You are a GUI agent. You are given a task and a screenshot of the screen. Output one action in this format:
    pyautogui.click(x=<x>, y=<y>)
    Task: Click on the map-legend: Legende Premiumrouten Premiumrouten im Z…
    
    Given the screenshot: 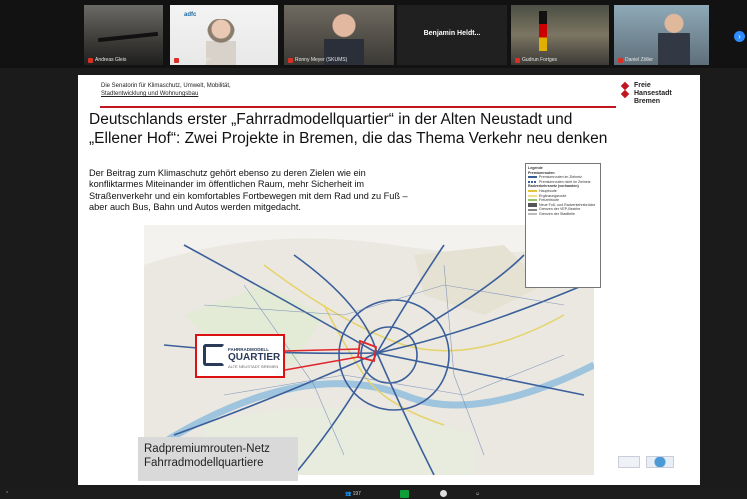 What is the action you would take?
    pyautogui.click(x=563, y=225)
    